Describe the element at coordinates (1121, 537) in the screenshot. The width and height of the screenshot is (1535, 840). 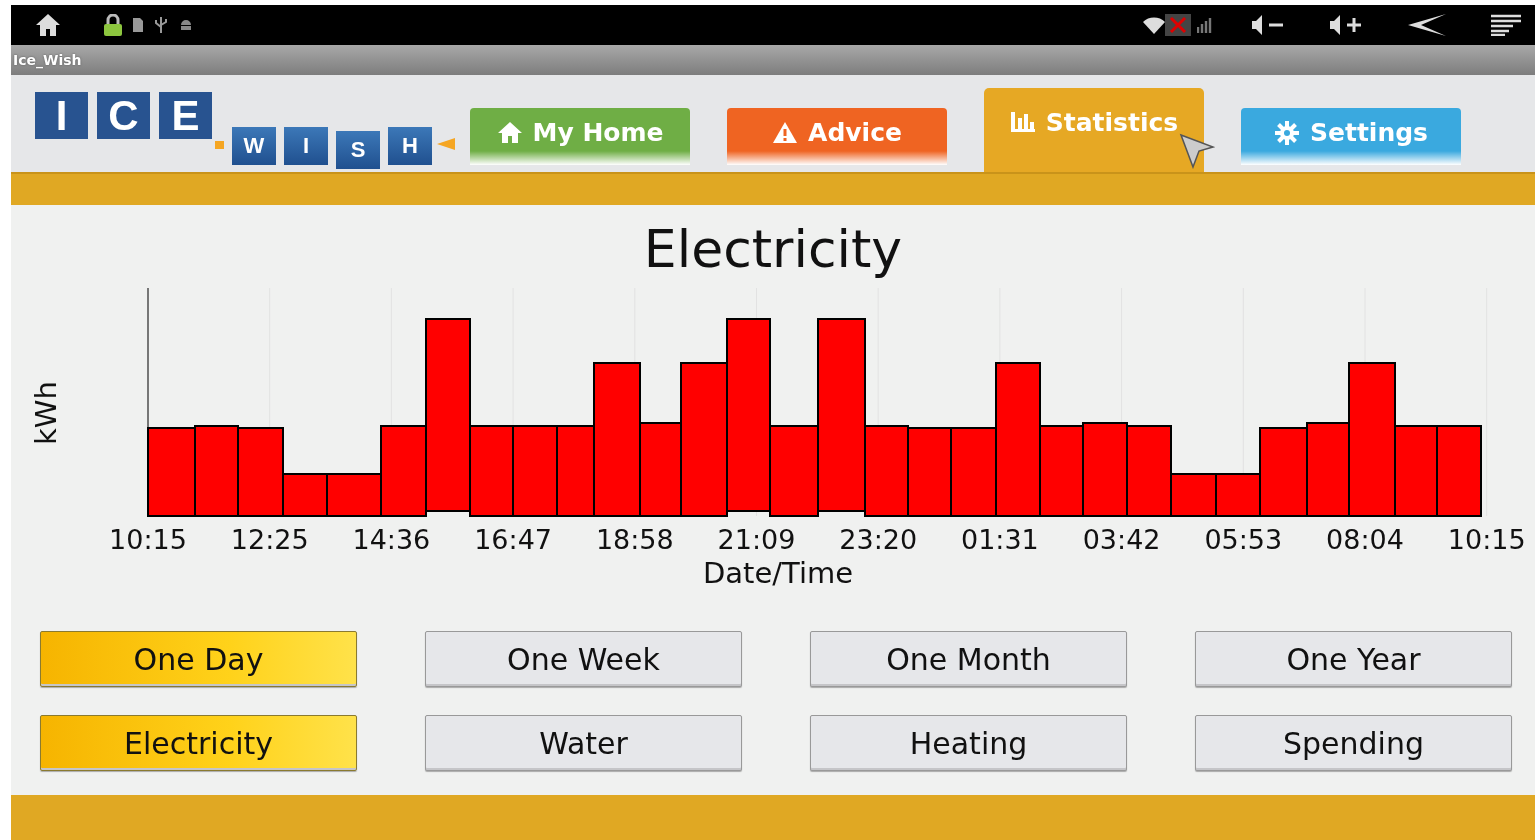
I see `axis-label: 03:42` at that location.